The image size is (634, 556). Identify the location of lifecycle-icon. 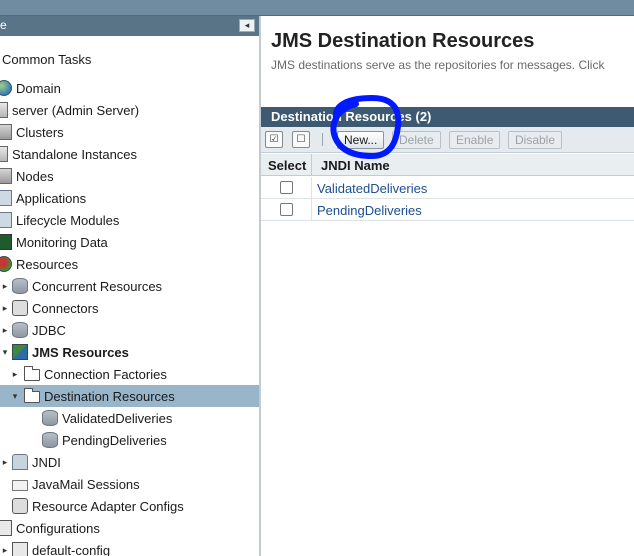
(6, 220).